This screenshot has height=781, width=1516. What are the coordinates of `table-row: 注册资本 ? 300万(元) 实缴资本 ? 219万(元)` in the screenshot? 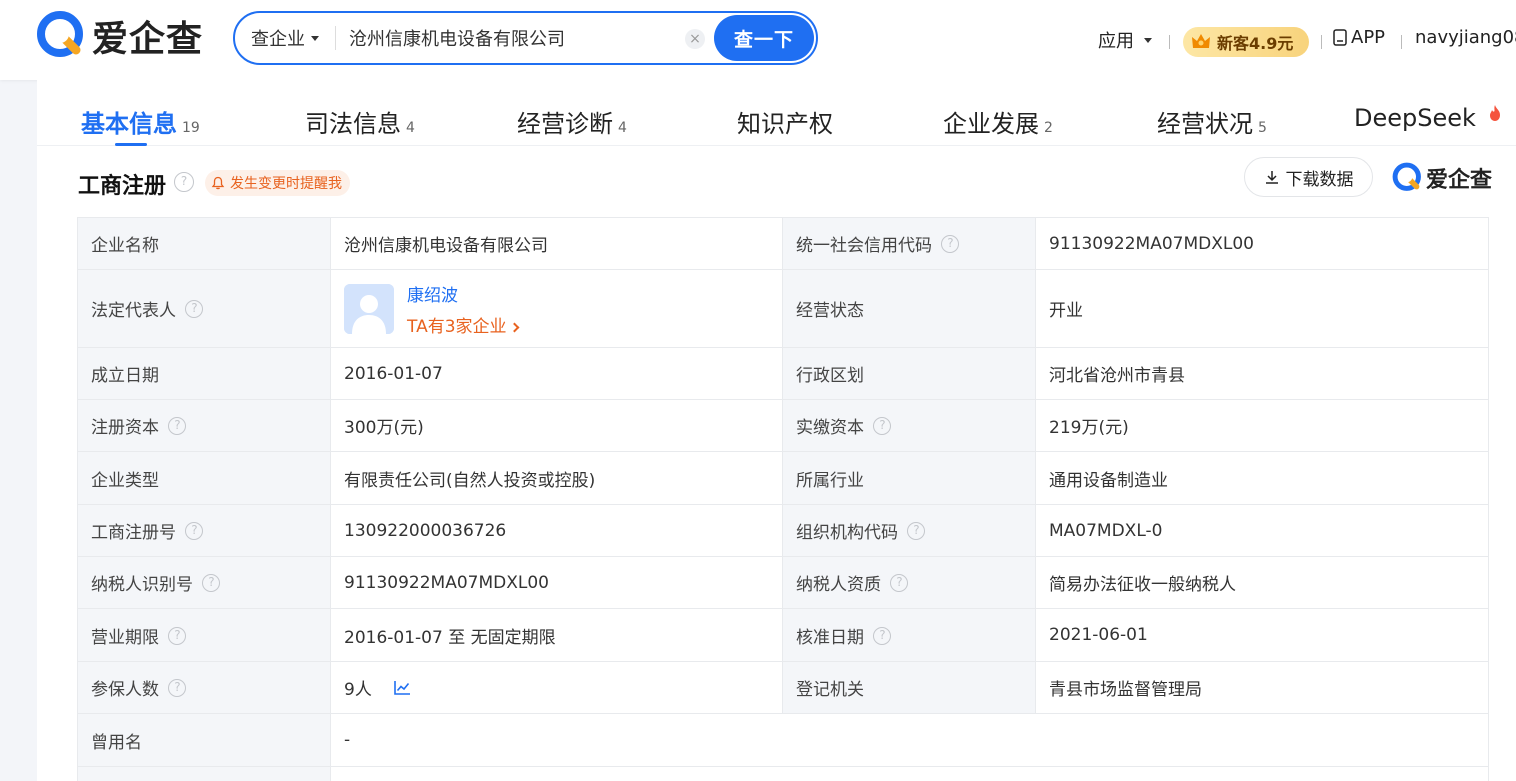 It's located at (783, 425).